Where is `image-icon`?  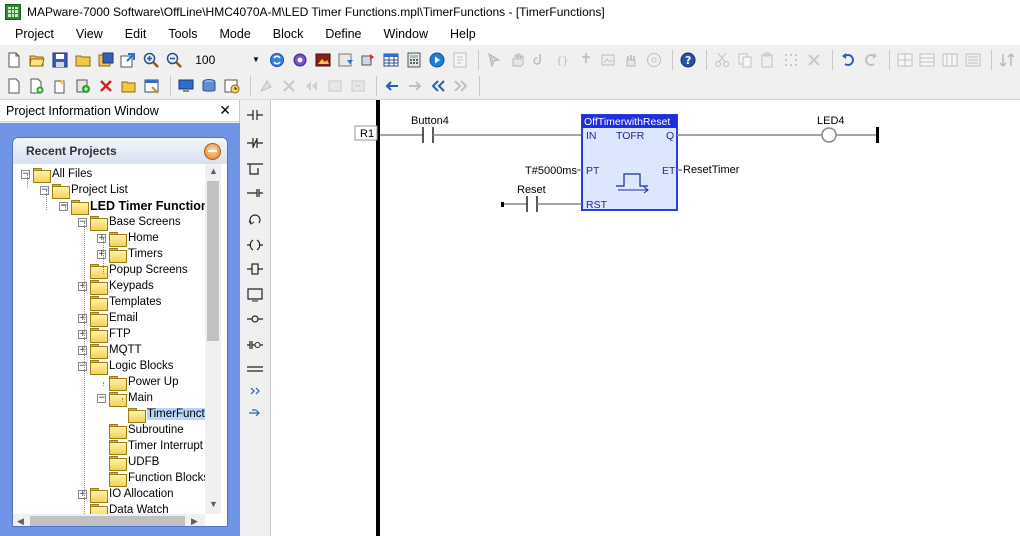 image-icon is located at coordinates (323, 60).